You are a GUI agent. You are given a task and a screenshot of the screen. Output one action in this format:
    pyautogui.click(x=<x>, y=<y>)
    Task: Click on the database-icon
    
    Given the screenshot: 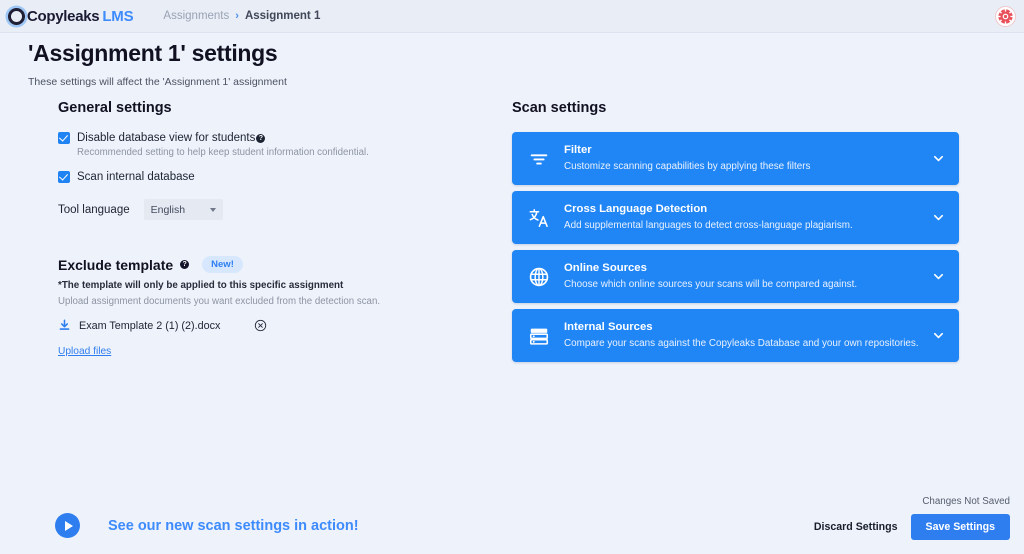 What is the action you would take?
    pyautogui.click(x=539, y=336)
    